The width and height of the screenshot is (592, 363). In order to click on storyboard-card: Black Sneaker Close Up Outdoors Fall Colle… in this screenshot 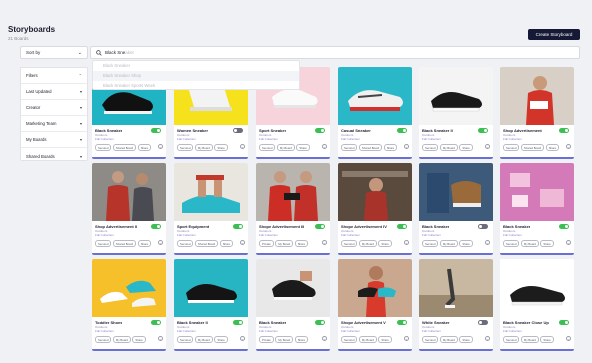, I will do `click(537, 305)`.